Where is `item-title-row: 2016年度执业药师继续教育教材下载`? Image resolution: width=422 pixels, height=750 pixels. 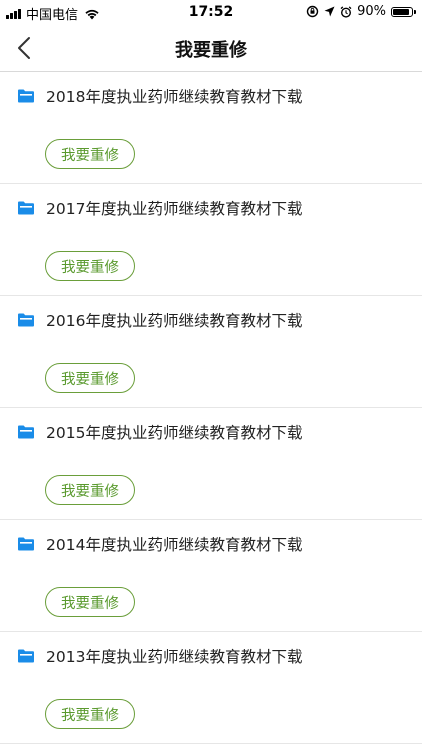 item-title-row: 2016年度执业药师继续教育教材下载 is located at coordinates (159, 320).